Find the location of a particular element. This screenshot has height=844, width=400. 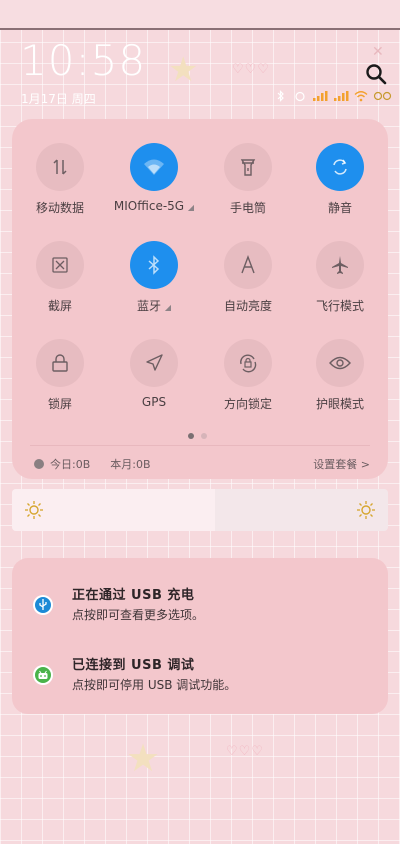

bluetooth-status-icon is located at coordinates (280, 96).